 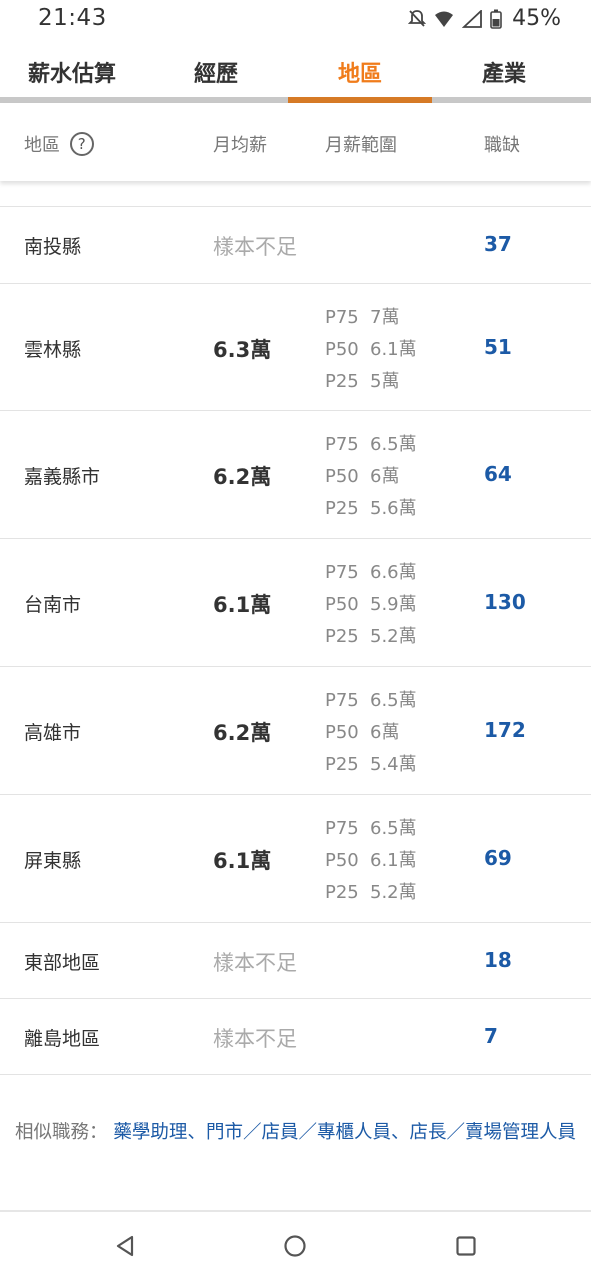 I want to click on p50-value: P50 5.9萬, so click(x=371, y=604).